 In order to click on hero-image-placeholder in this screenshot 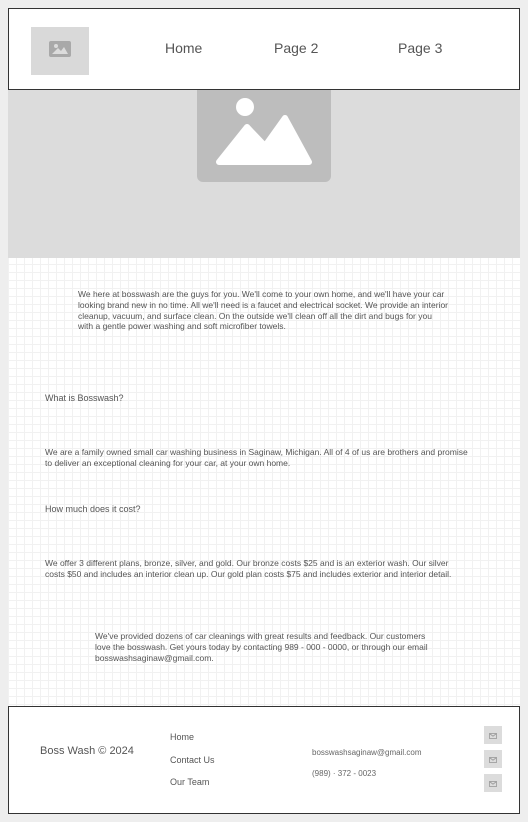, I will do `click(264, 136)`.